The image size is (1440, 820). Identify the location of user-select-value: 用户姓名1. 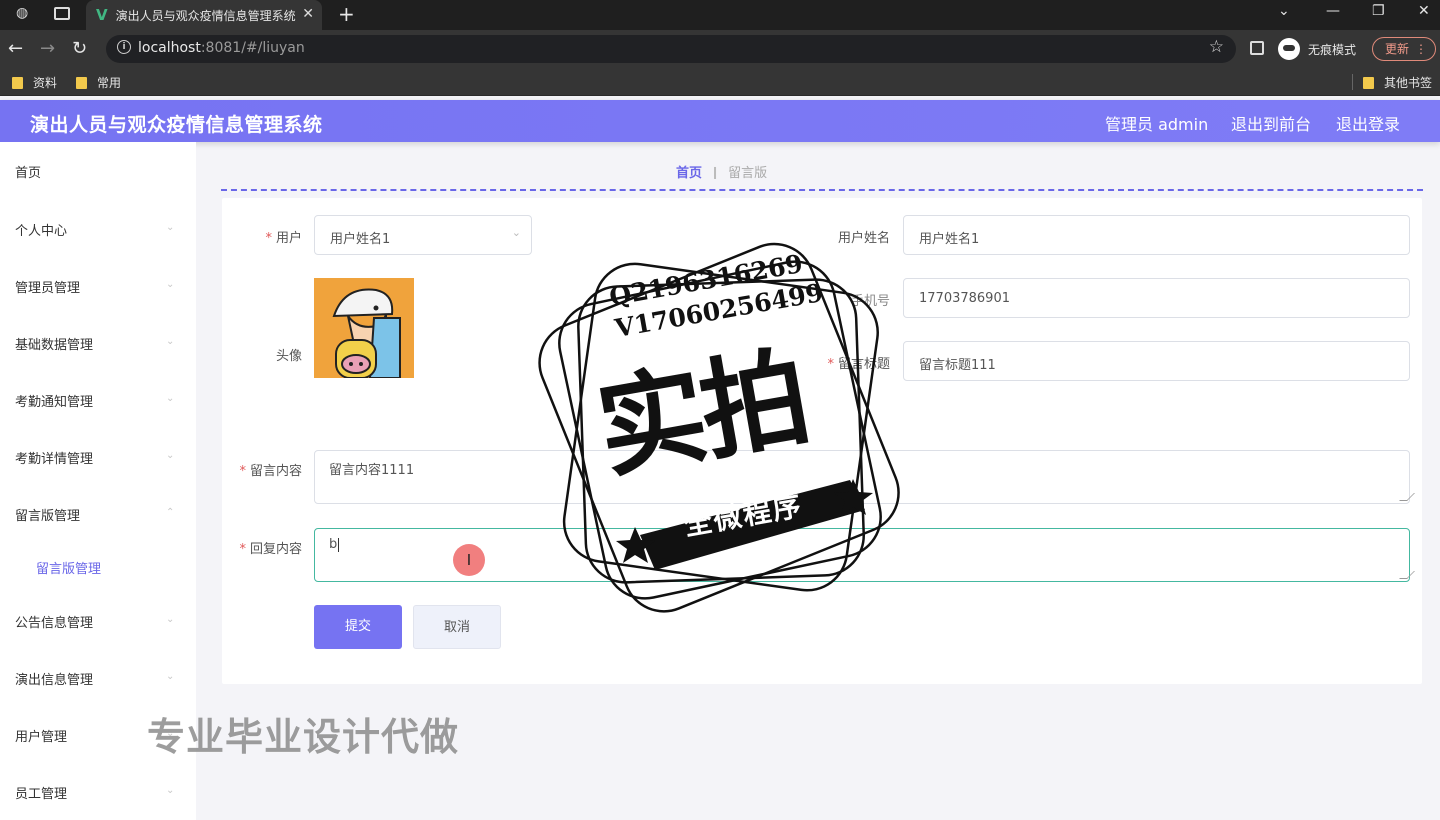
(360, 239).